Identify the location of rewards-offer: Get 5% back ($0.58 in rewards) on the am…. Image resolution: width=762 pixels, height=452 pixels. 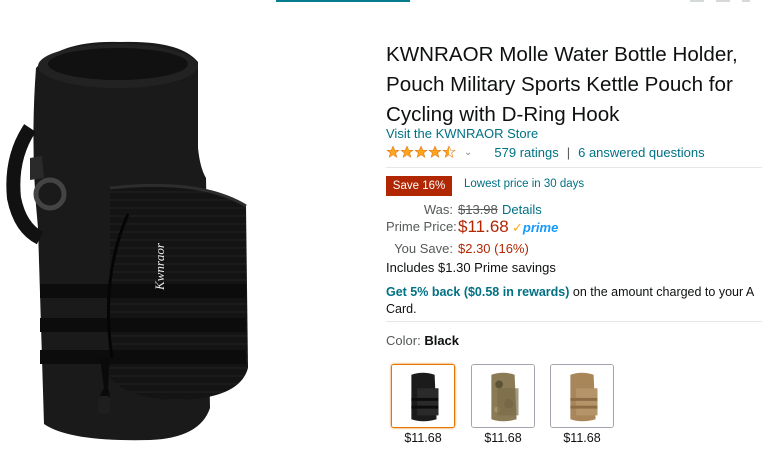
(574, 301).